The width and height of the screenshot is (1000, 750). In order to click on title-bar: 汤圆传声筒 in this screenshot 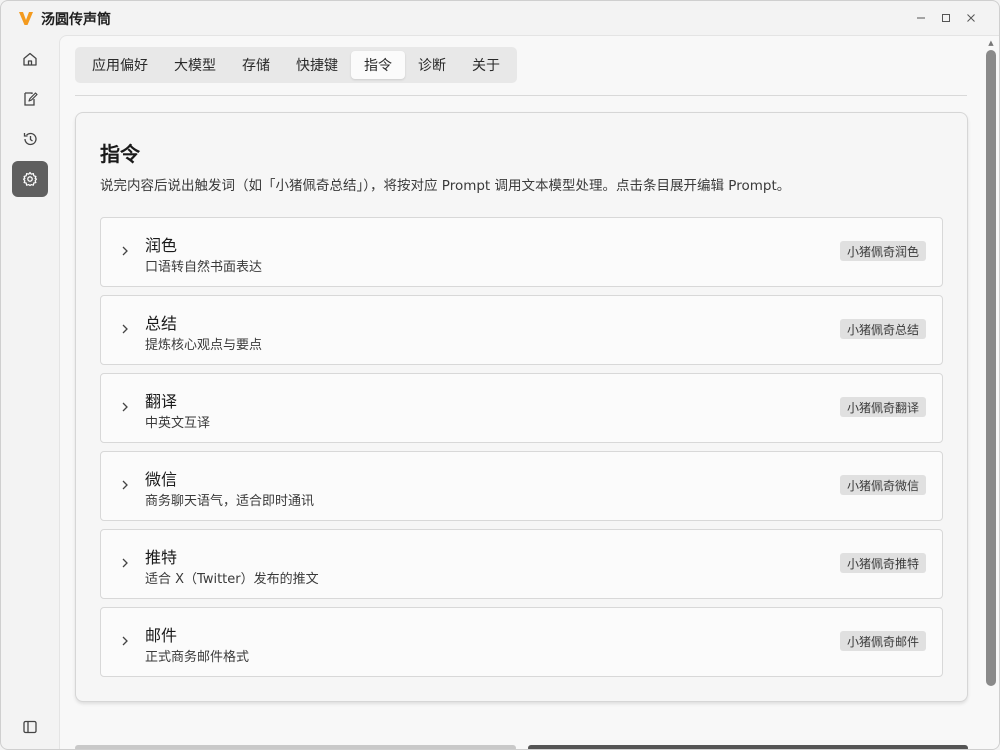, I will do `click(500, 18)`.